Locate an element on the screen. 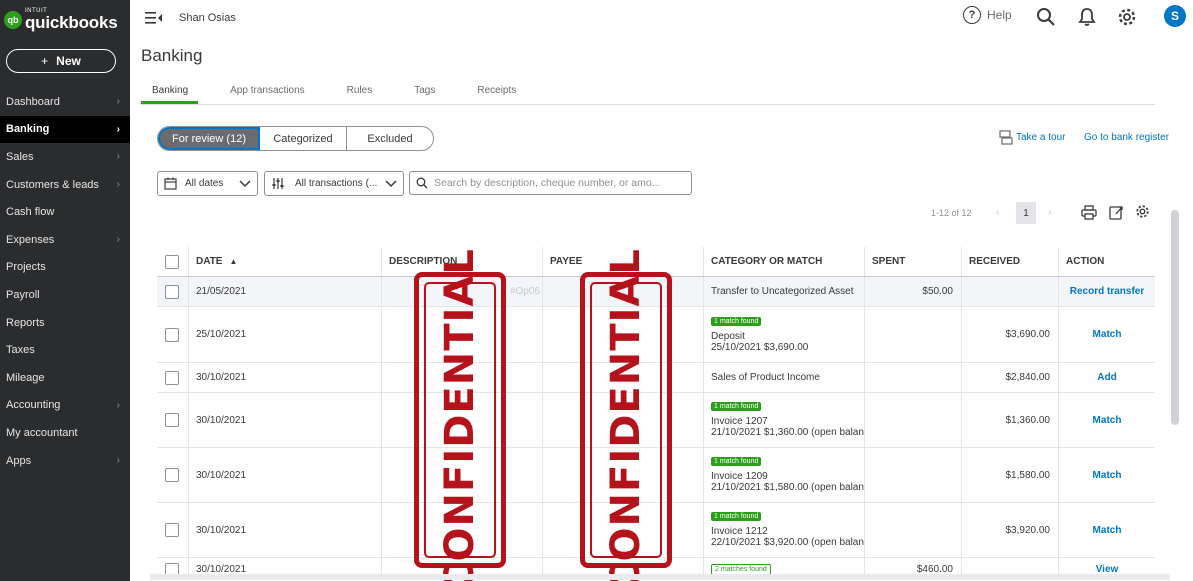  avatar: S is located at coordinates (1175, 16).